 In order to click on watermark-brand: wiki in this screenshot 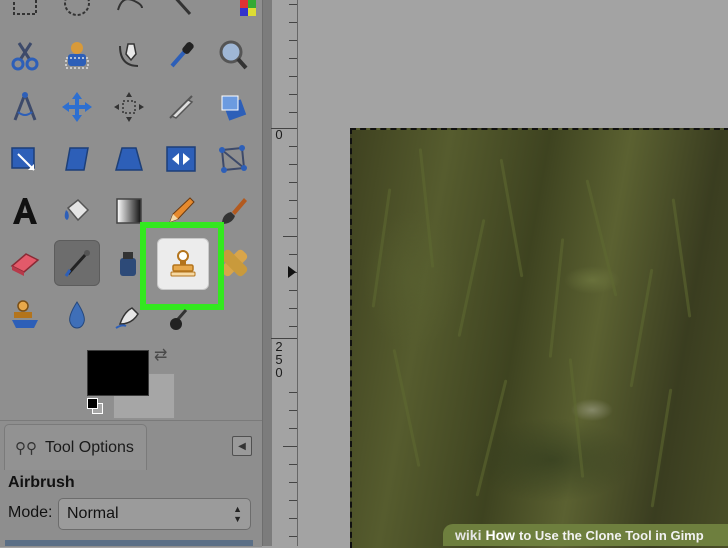, I will do `click(468, 535)`.